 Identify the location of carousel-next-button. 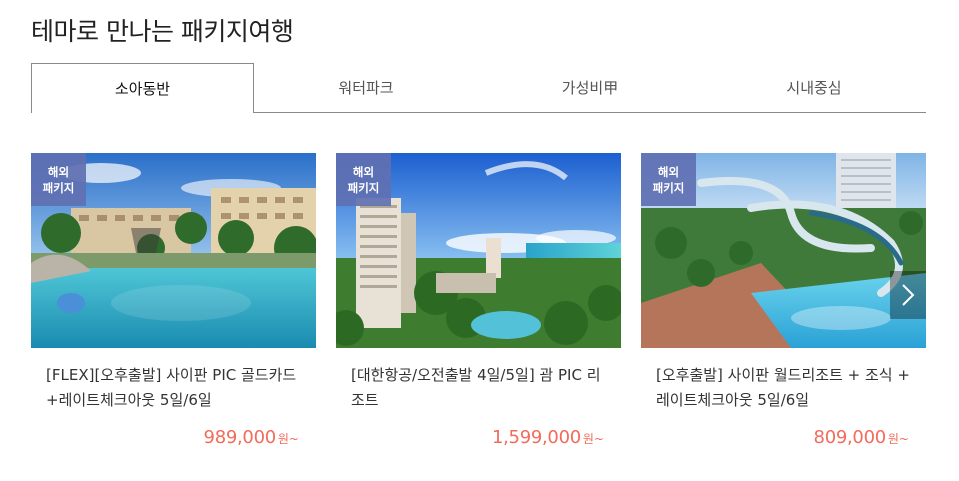
(908, 295).